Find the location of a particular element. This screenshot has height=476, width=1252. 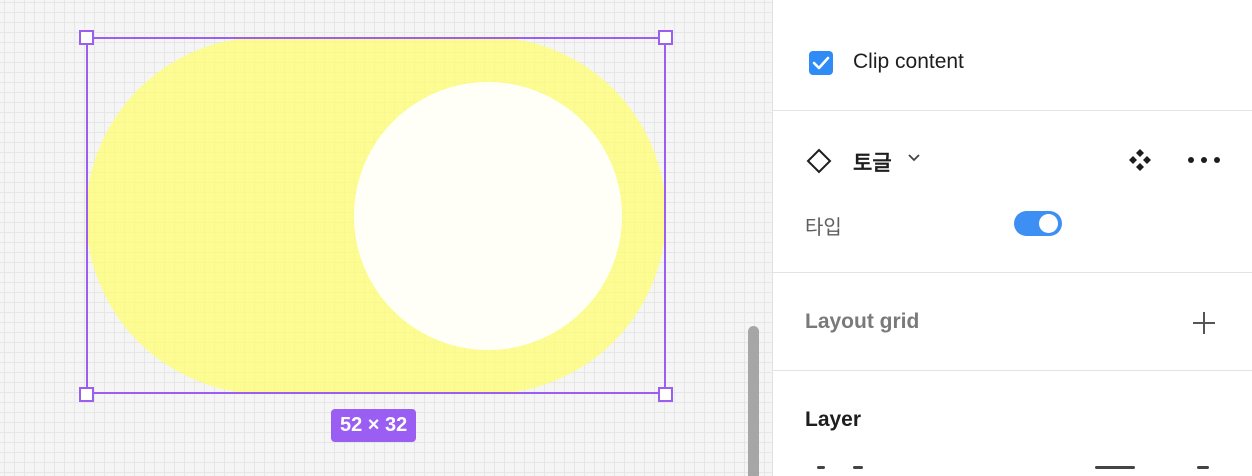

clip-content-checkbox is located at coordinates (821, 63).